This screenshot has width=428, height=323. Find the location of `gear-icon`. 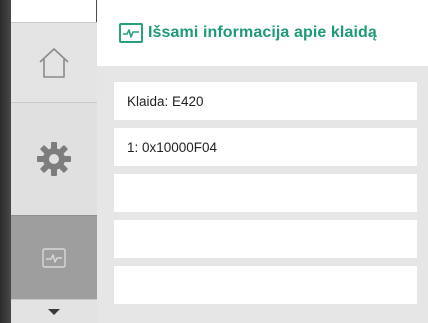

gear-icon is located at coordinates (54, 159).